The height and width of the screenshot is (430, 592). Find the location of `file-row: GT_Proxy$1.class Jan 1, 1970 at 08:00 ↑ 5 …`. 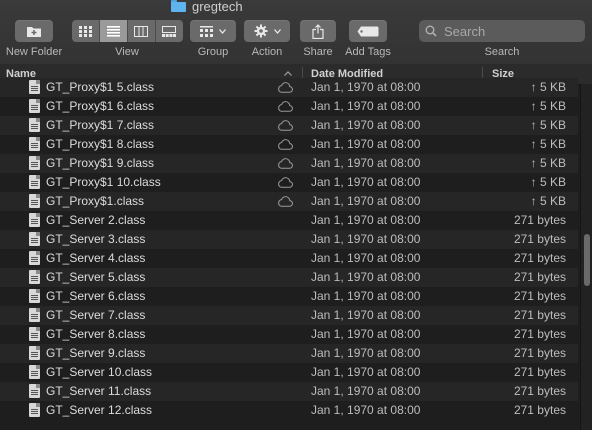

file-row: GT_Proxy$1.class Jan 1, 1970 at 08:00 ↑ 5 … is located at coordinates (289, 201).